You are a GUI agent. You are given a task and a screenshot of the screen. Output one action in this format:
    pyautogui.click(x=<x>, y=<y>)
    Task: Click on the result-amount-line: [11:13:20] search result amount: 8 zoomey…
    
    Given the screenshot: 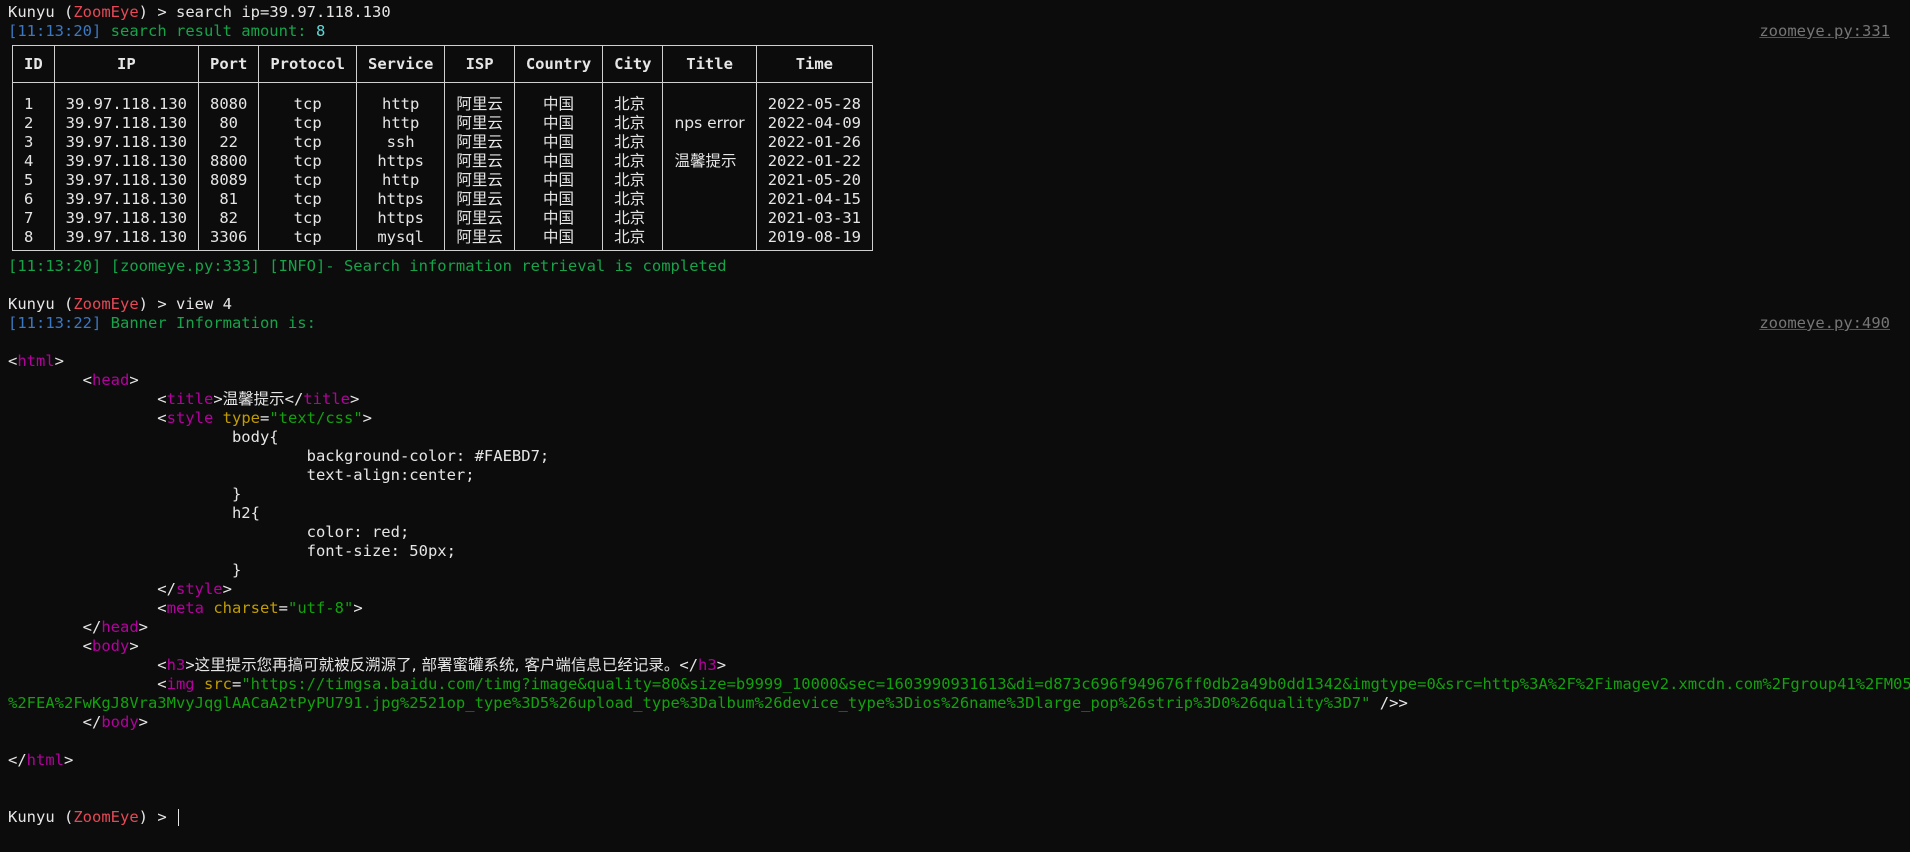 What is the action you would take?
    pyautogui.click(x=949, y=31)
    